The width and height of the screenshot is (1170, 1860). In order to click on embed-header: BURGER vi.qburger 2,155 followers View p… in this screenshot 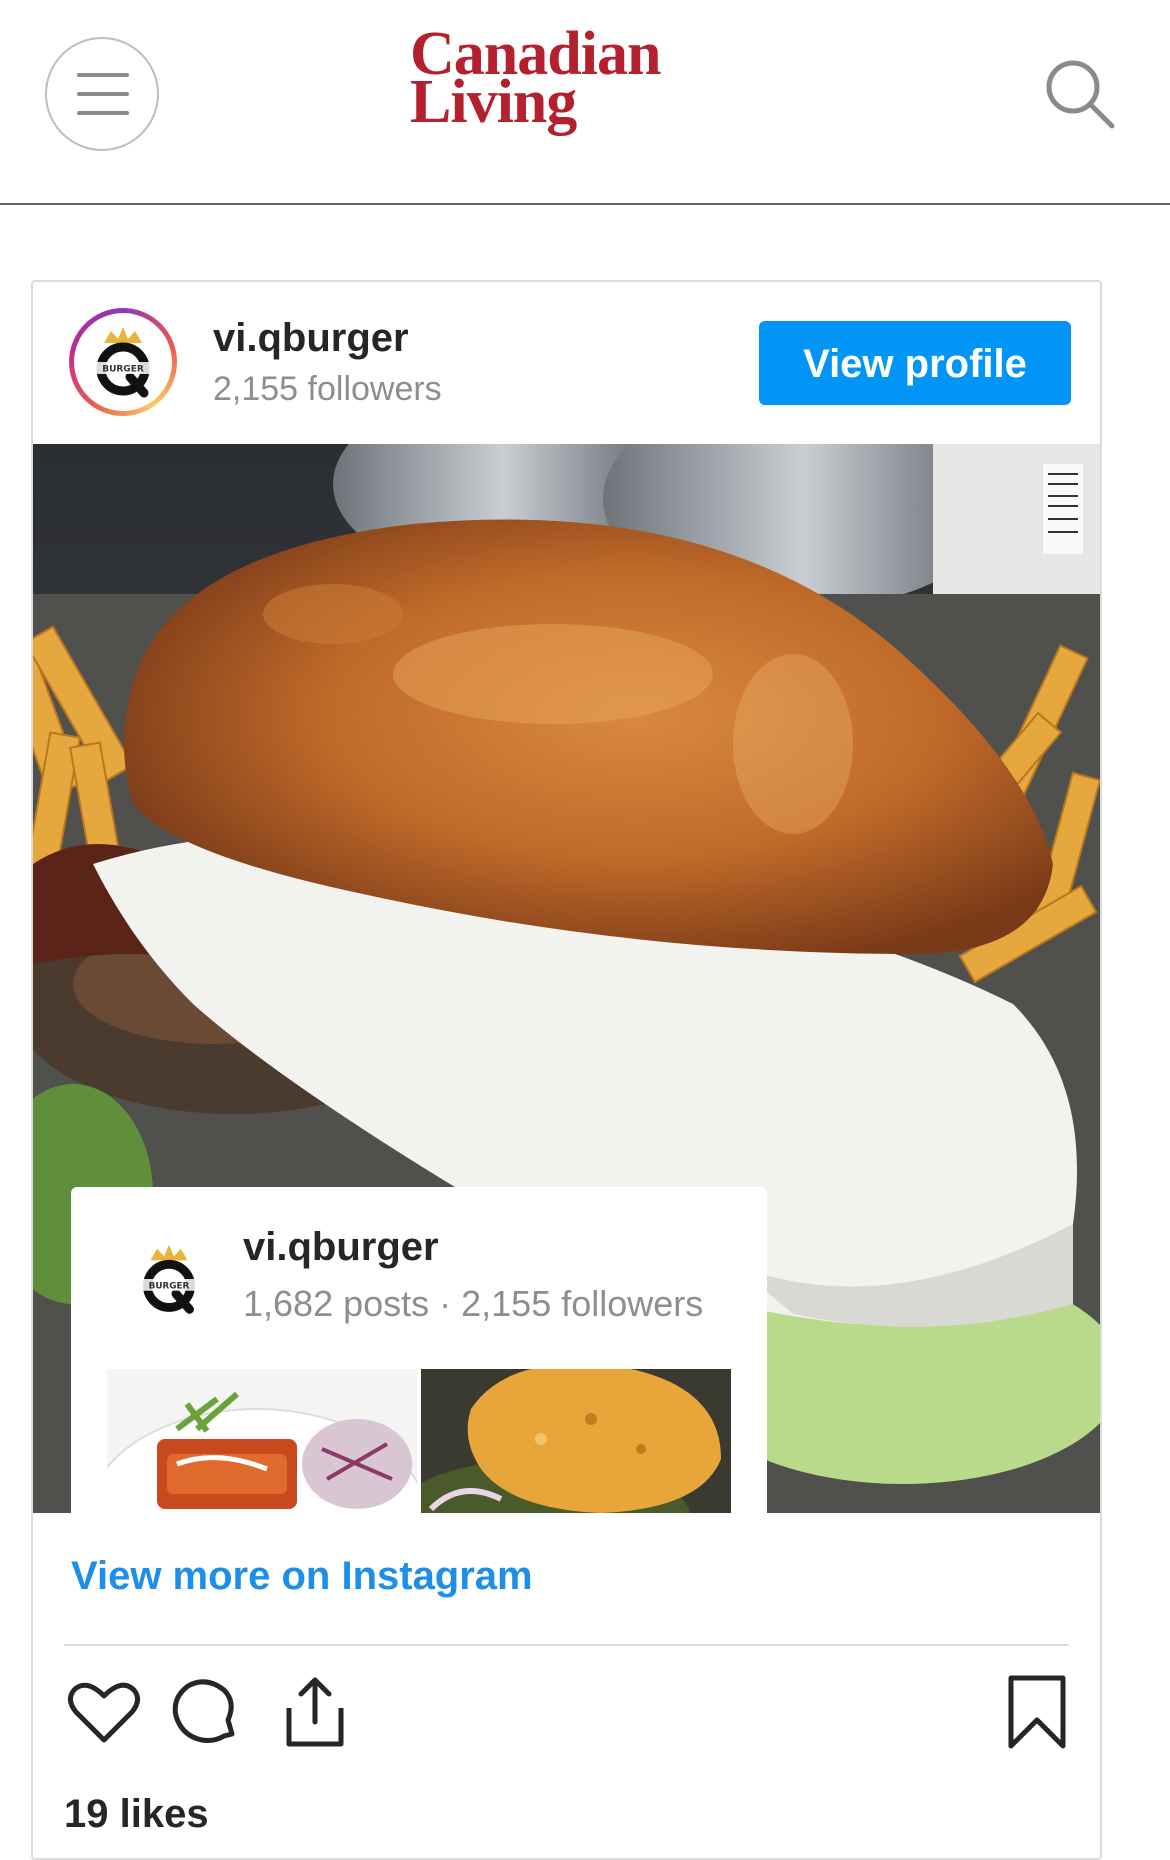, I will do `click(566, 363)`.